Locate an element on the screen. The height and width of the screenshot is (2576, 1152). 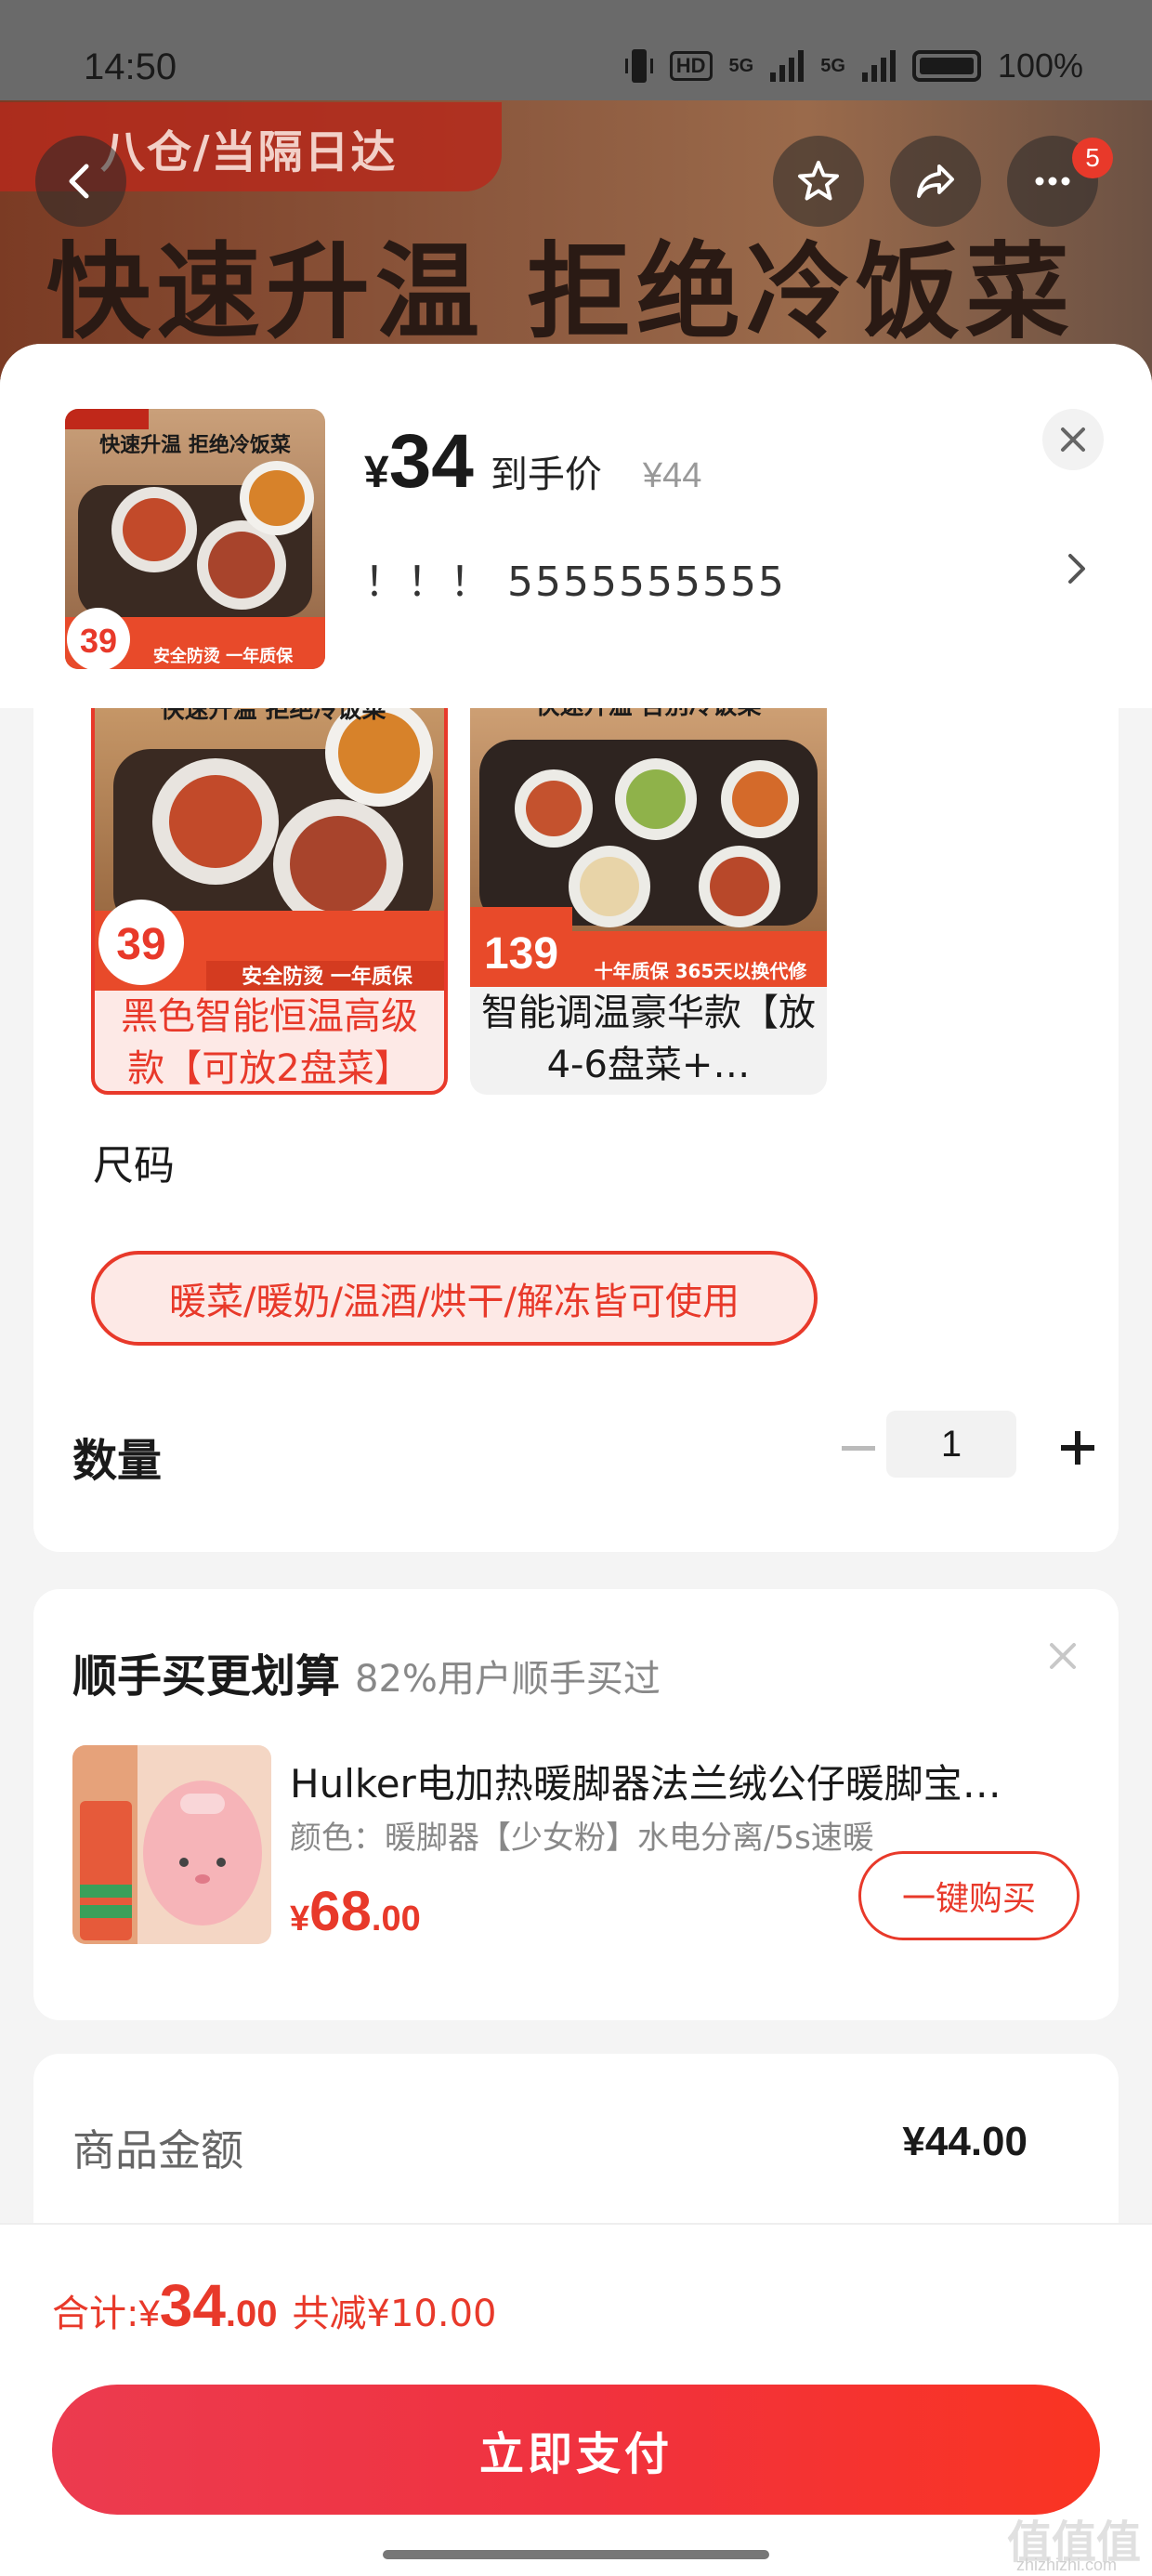
back-icon is located at coordinates (79, 181).